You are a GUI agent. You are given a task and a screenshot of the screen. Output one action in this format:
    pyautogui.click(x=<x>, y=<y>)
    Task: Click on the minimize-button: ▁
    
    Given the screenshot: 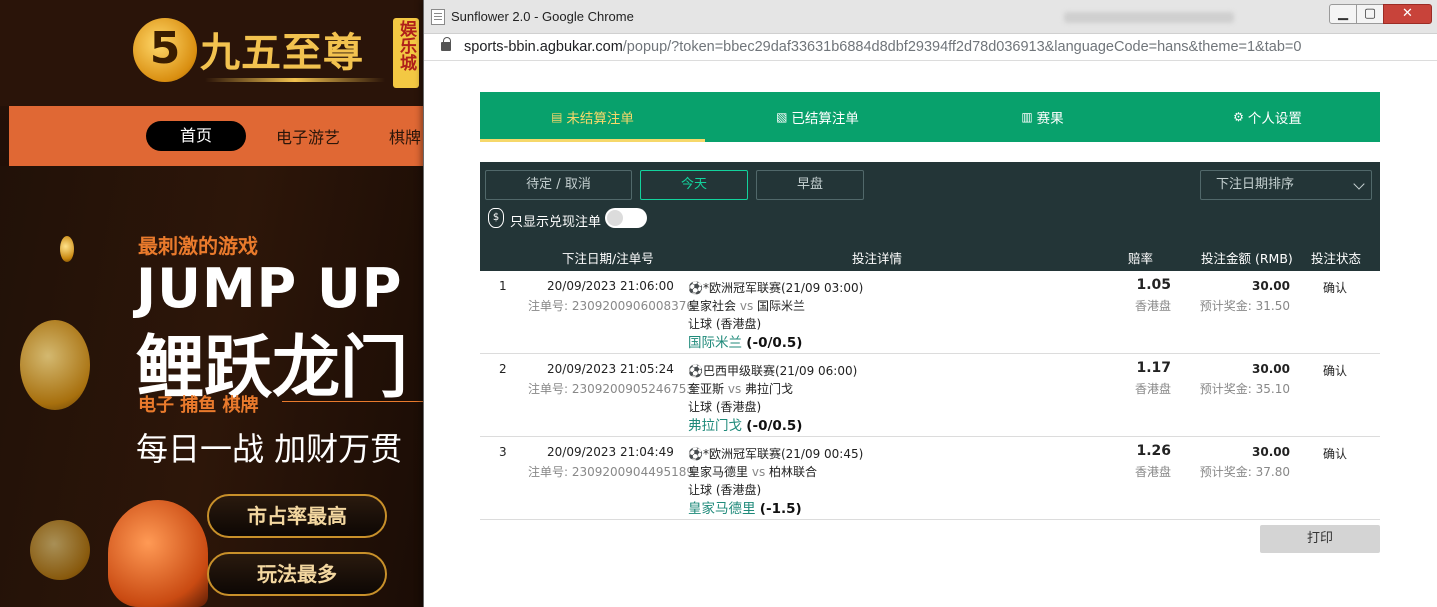 What is the action you would take?
    pyautogui.click(x=1343, y=14)
    